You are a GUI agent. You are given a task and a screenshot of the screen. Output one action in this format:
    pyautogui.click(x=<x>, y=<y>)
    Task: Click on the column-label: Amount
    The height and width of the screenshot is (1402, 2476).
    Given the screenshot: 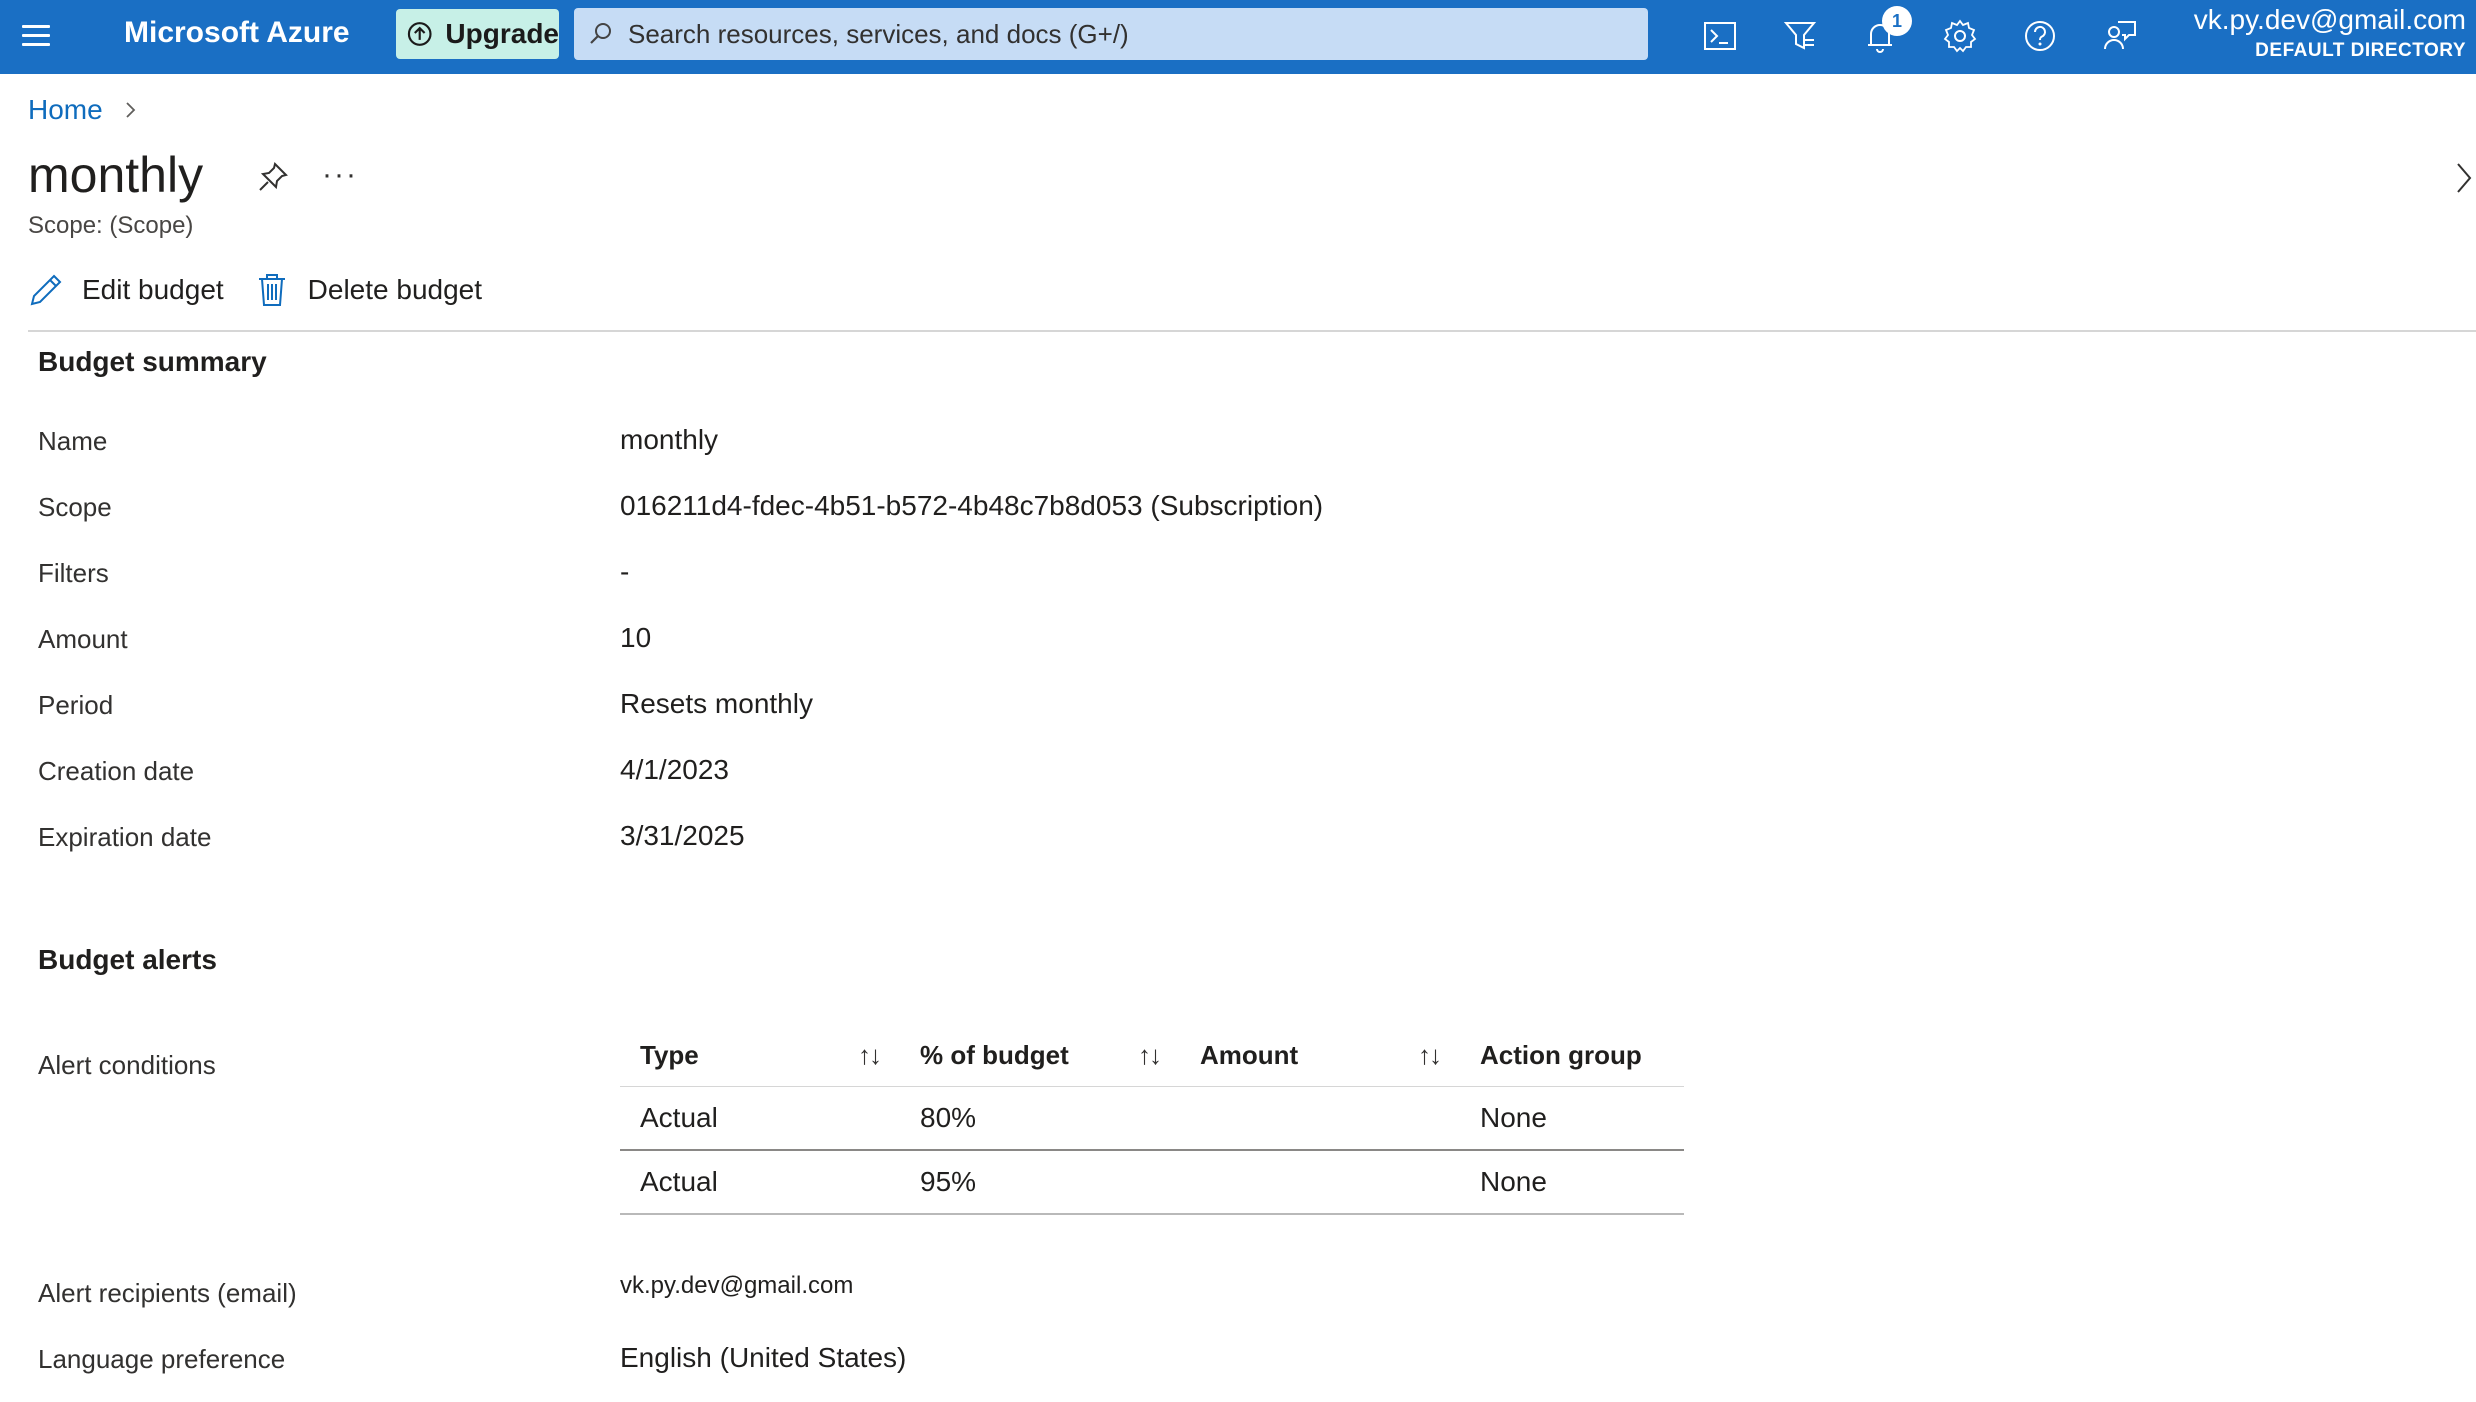 What is the action you would take?
    pyautogui.click(x=1249, y=1054)
    